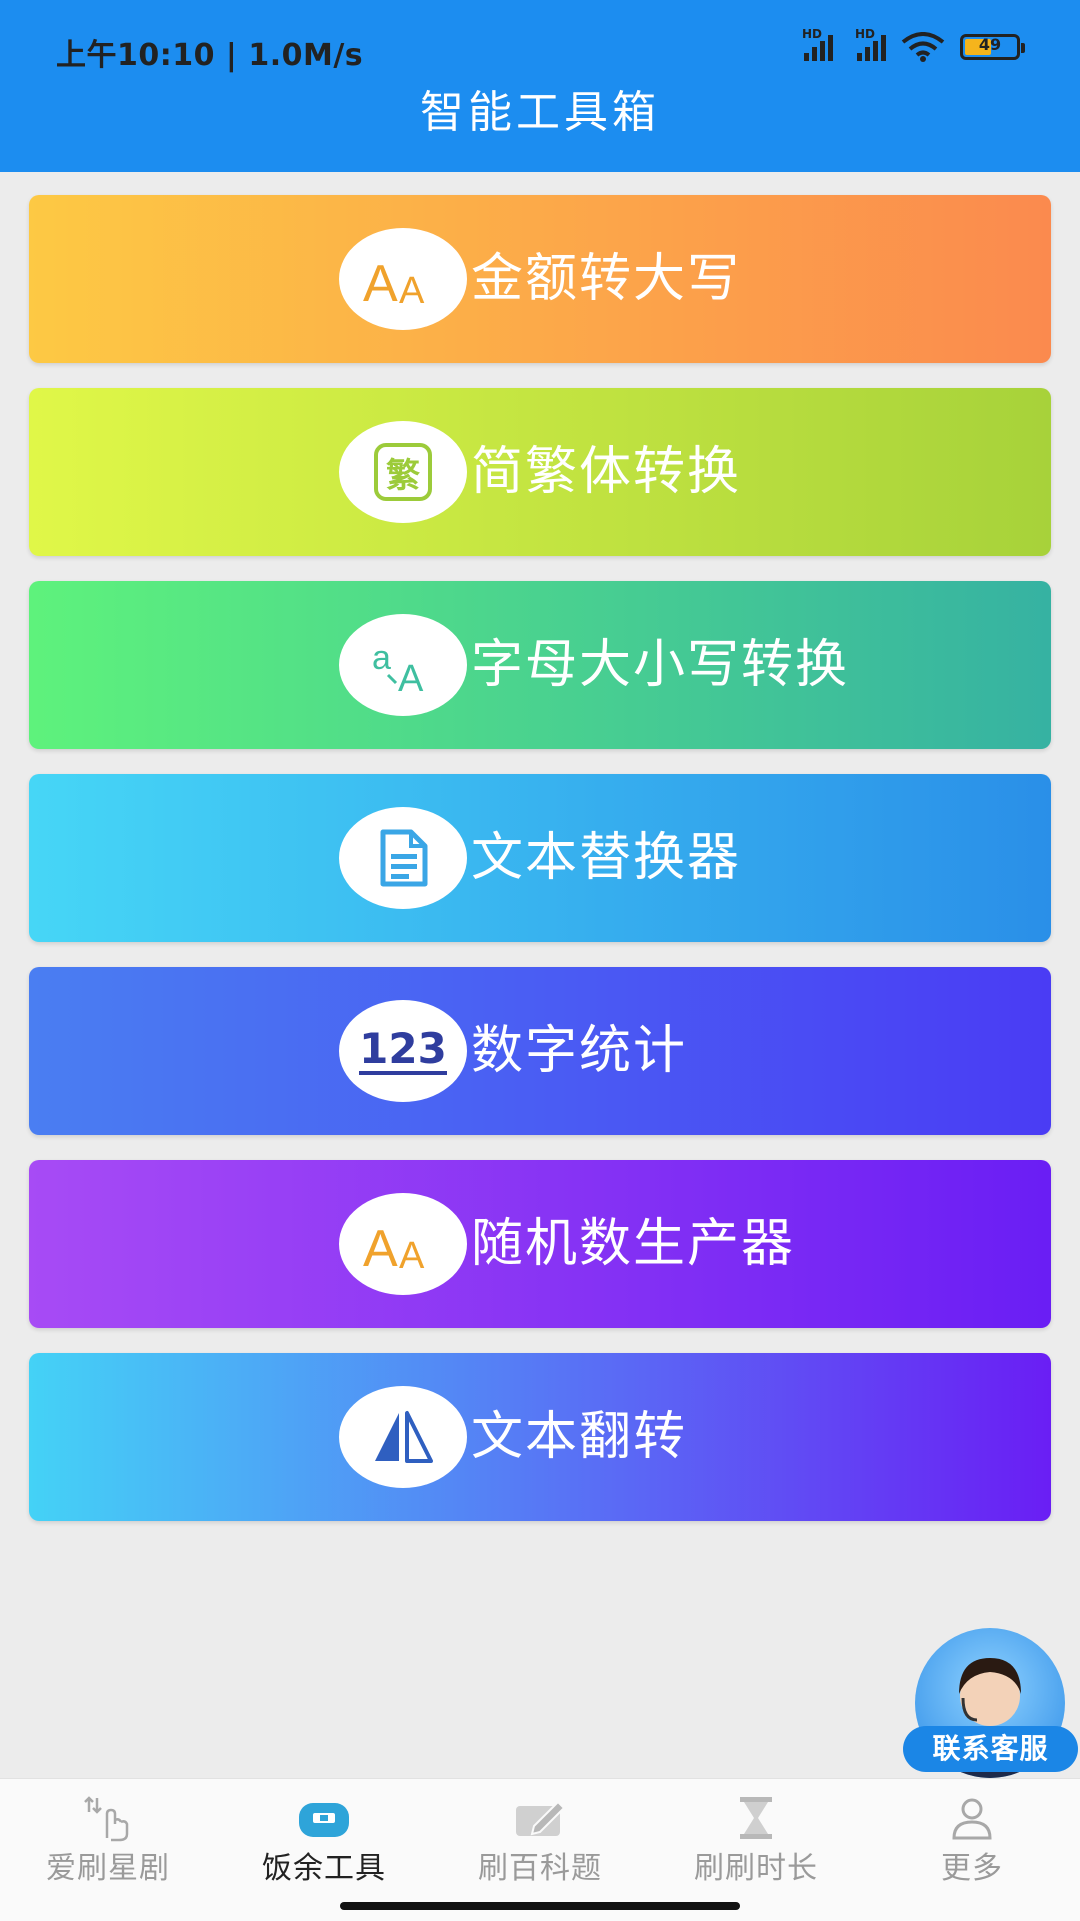 Image resolution: width=1080 pixels, height=1921 pixels. I want to click on svg-text: a, so click(381, 658).